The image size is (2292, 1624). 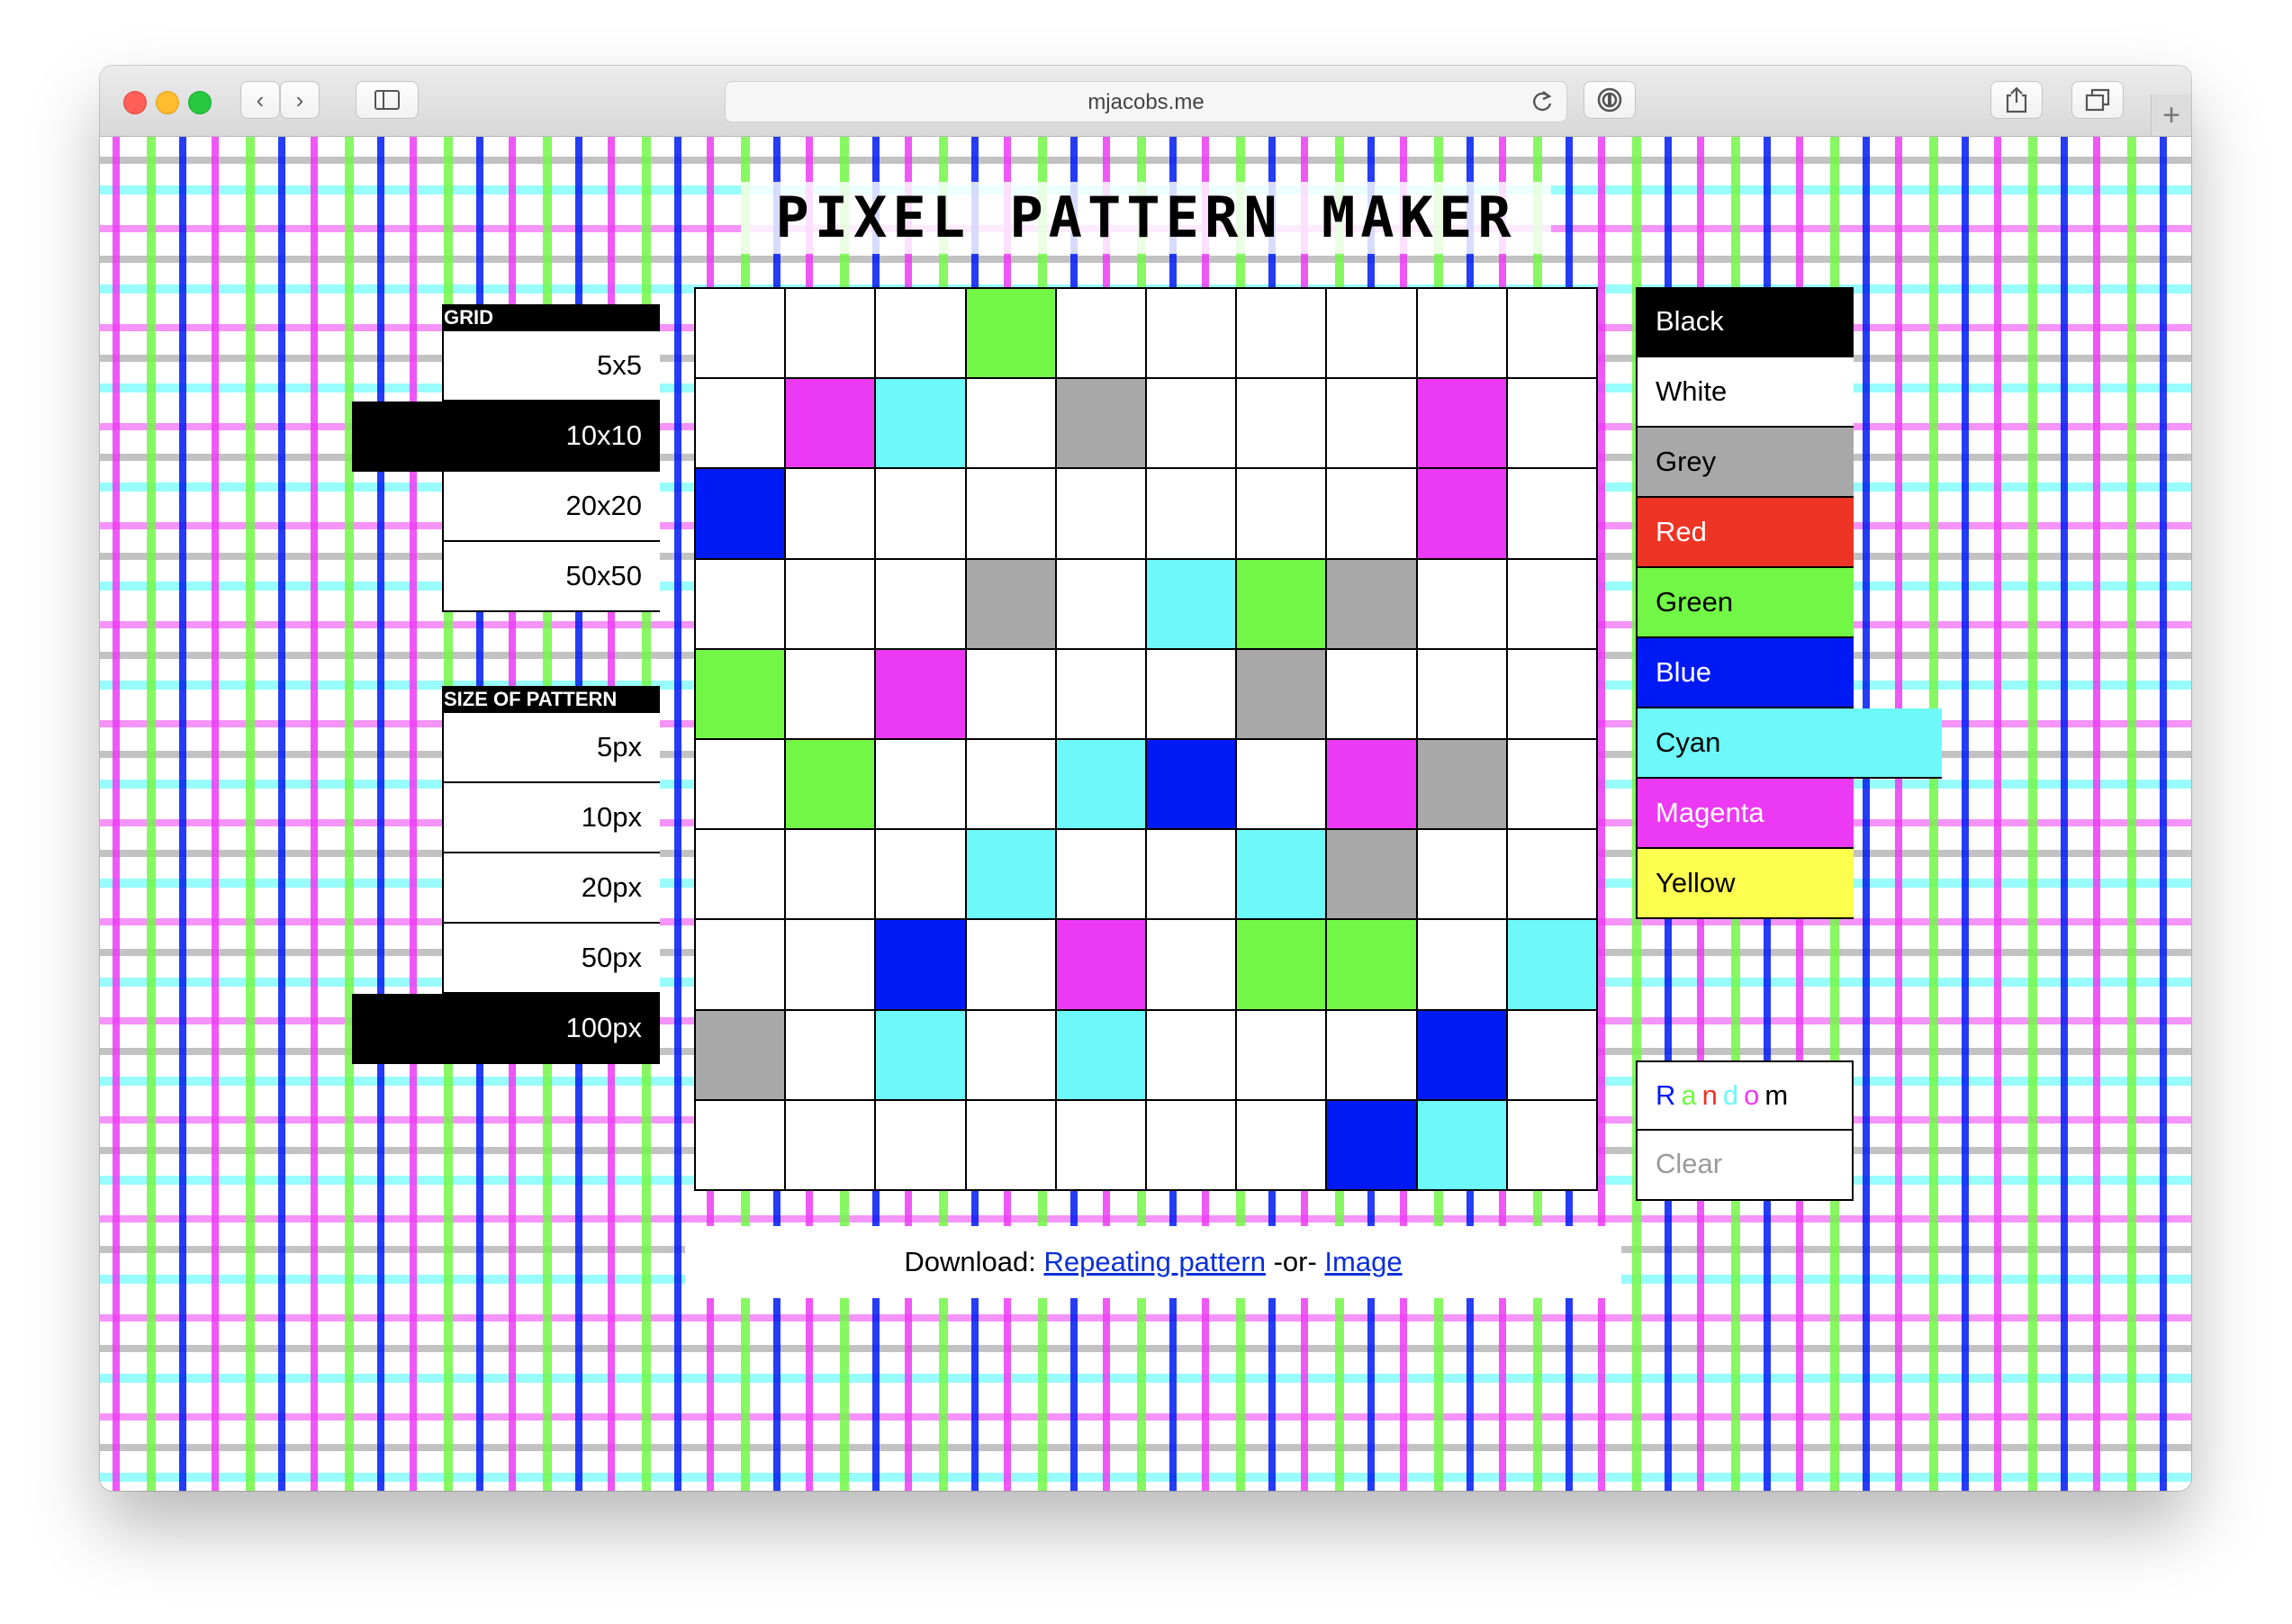 What do you see at coordinates (2097, 100) in the screenshot?
I see `tabs-overview-button` at bounding box center [2097, 100].